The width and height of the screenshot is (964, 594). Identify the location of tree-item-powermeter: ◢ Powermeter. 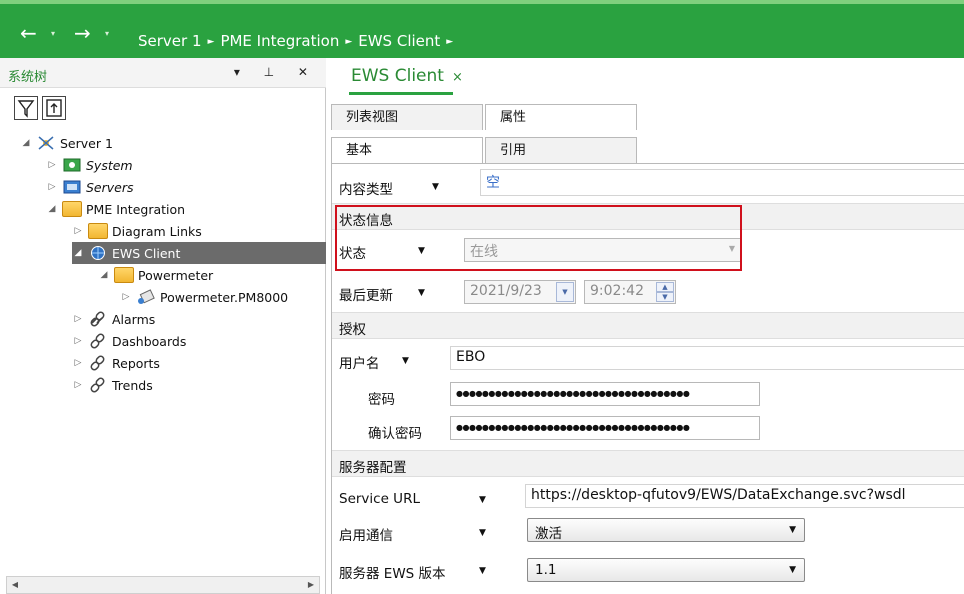
(155, 275).